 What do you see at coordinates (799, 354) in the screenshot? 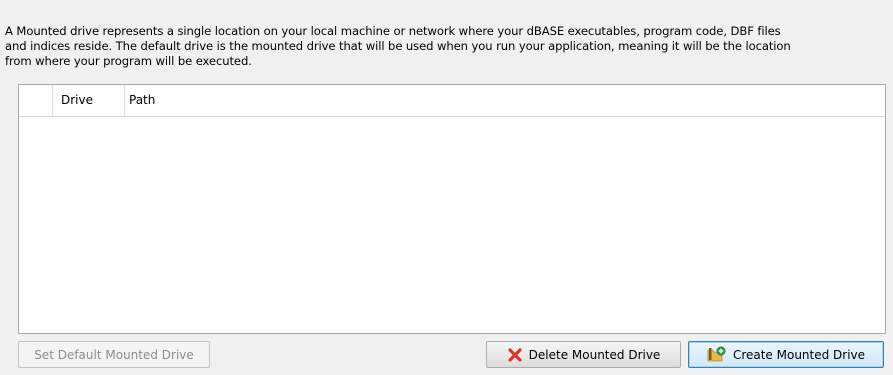
I see `create-label: Create Mounted Drive` at bounding box center [799, 354].